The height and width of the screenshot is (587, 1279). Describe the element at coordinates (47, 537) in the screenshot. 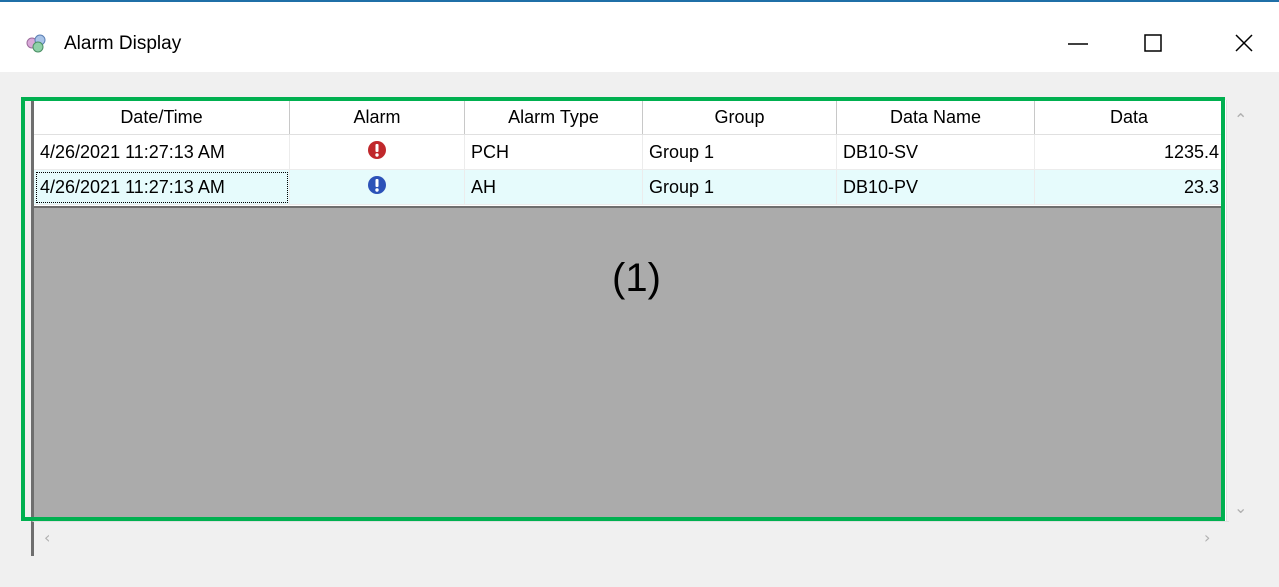

I see `scroll-left-icon: ‹` at that location.